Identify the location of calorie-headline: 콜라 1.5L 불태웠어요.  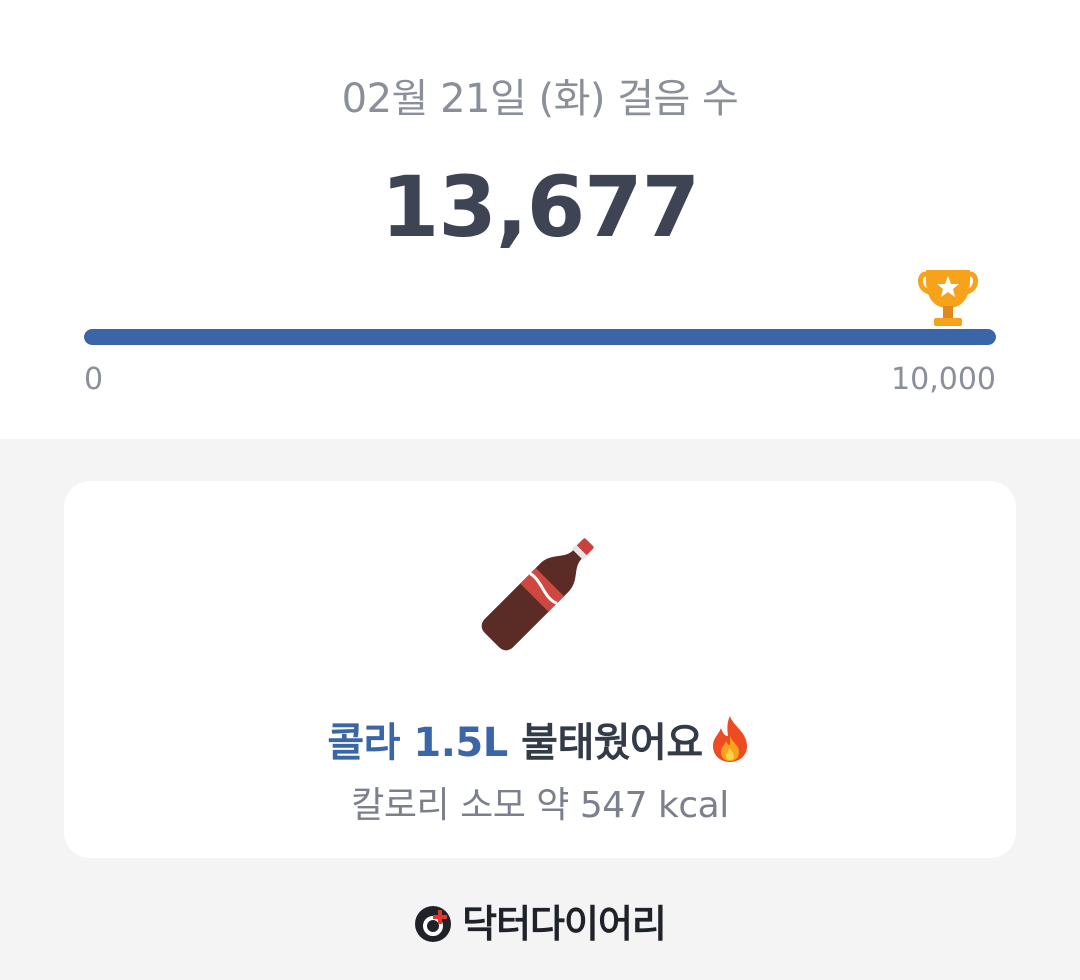
(540, 739).